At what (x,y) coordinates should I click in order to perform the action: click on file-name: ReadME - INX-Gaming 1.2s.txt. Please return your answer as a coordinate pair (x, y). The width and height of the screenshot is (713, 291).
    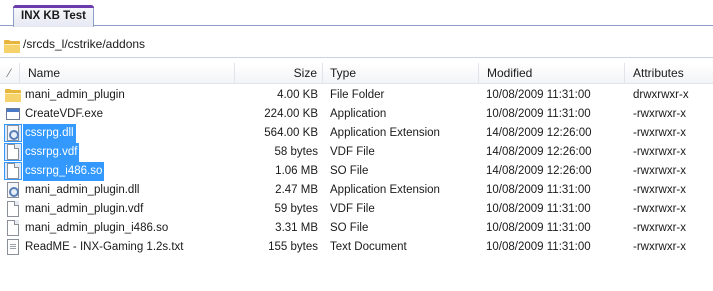
    Looking at the image, I should click on (104, 247).